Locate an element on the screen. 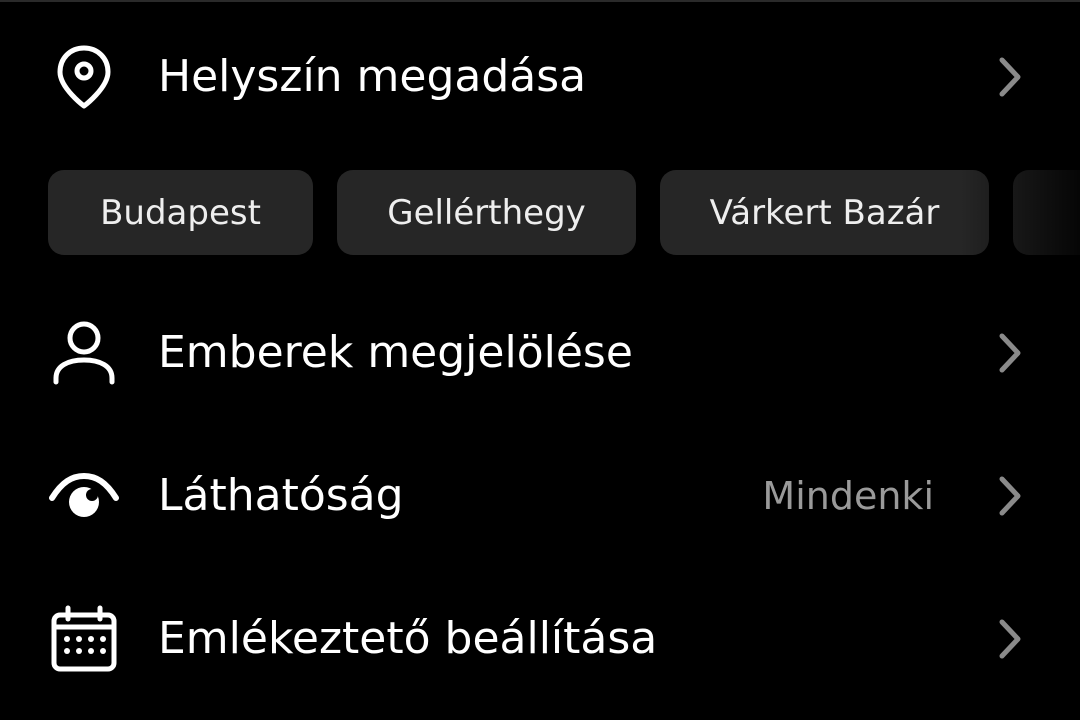 The height and width of the screenshot is (720, 1080). location-chip: Budapest is located at coordinates (180, 212).